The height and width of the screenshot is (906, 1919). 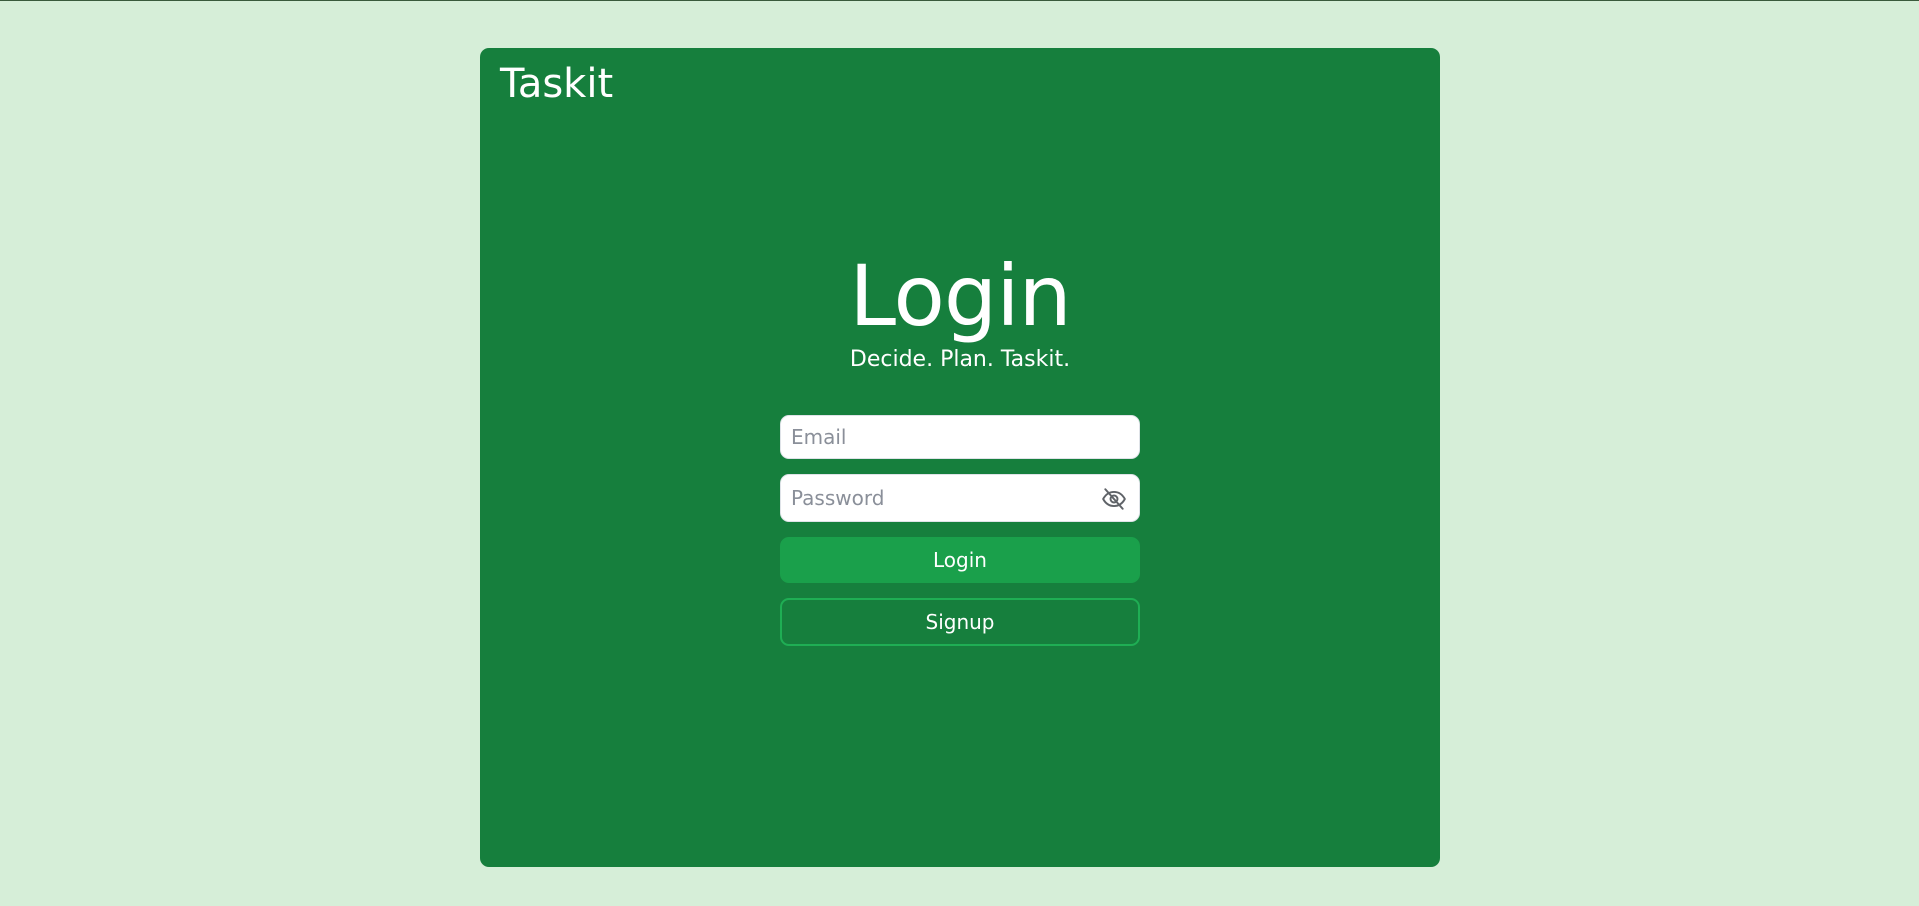 I want to click on password-input, so click(x=960, y=497).